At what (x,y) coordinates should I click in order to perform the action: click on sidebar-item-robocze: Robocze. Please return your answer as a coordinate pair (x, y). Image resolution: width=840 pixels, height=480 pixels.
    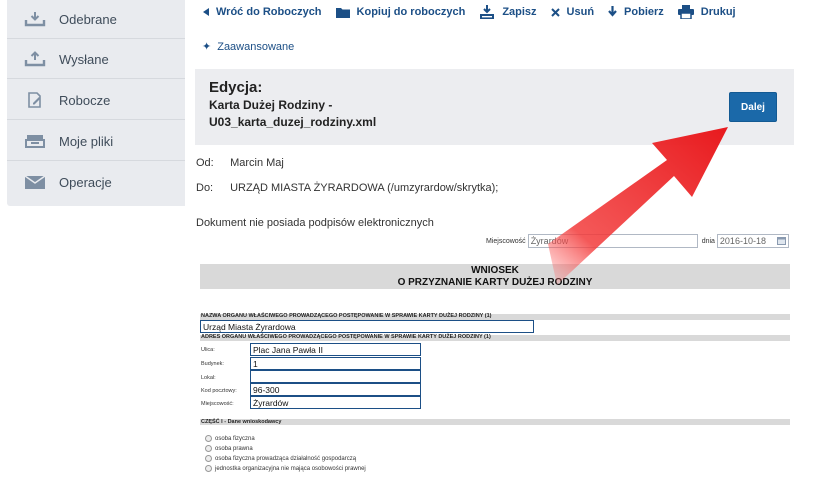
    Looking at the image, I should click on (96, 100).